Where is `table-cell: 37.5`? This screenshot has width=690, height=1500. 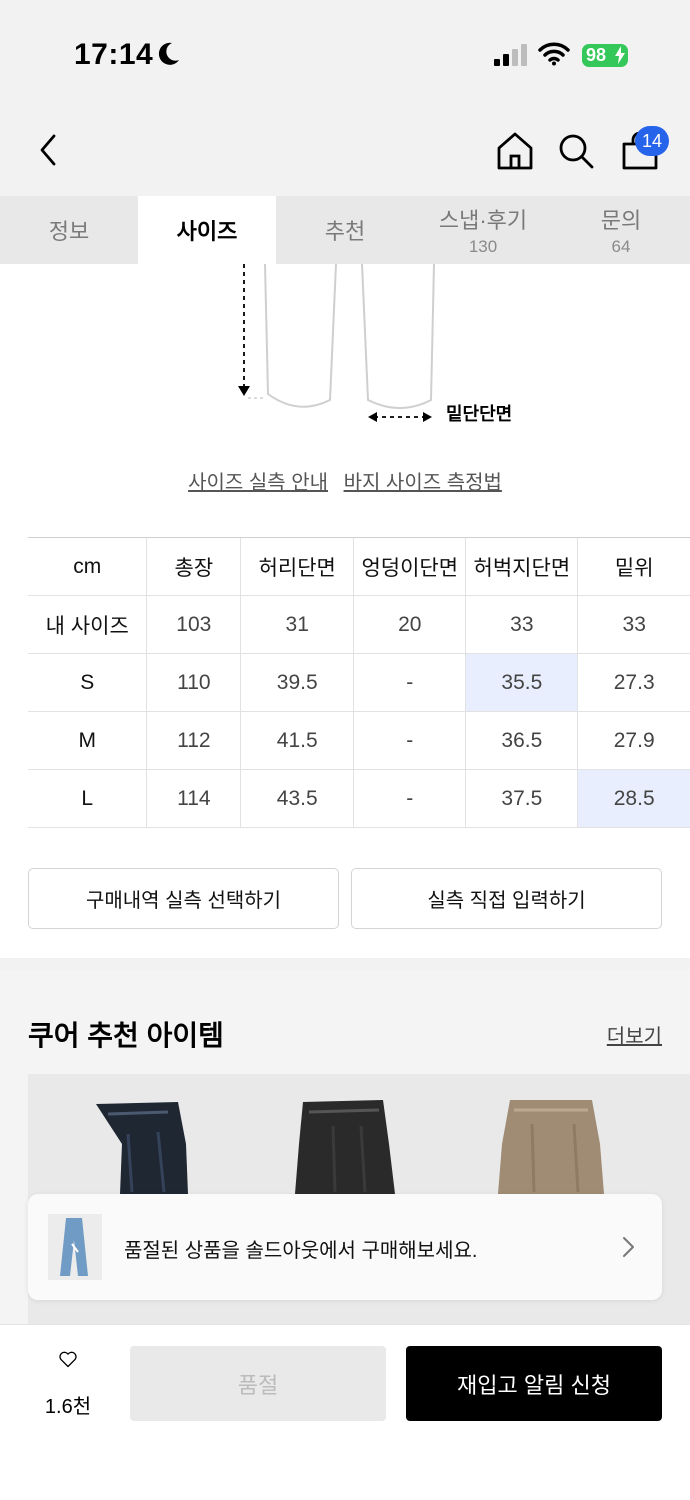 table-cell: 37.5 is located at coordinates (521, 798).